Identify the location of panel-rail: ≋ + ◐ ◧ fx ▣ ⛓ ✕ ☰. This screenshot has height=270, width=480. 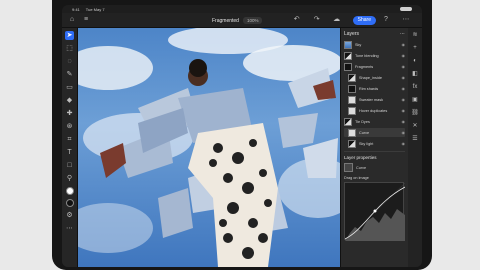
(415, 147).